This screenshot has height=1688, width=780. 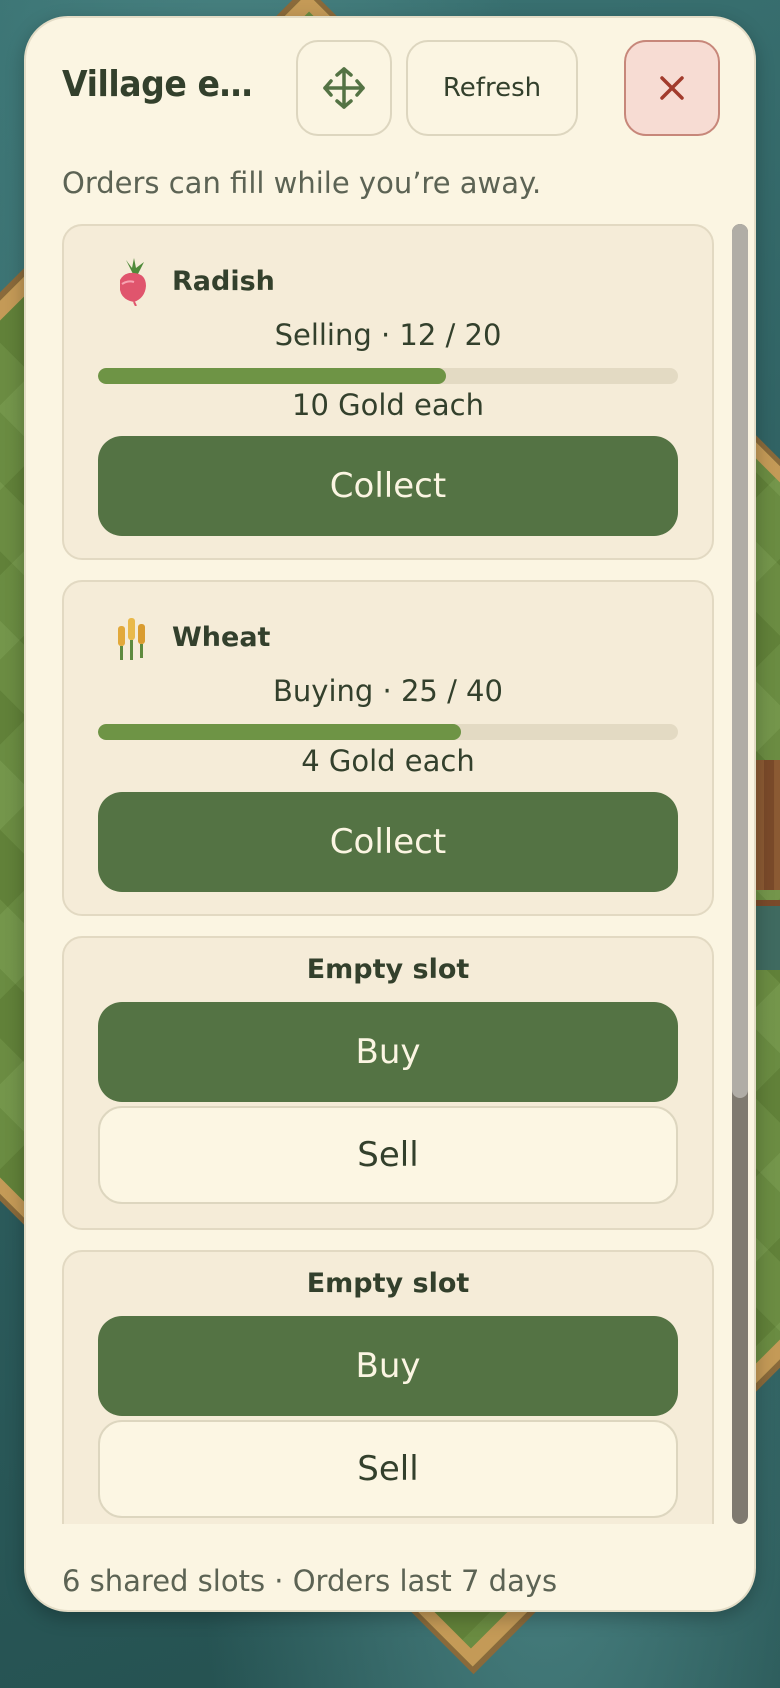 I want to click on refresh-button: Refresh, so click(x=492, y=88).